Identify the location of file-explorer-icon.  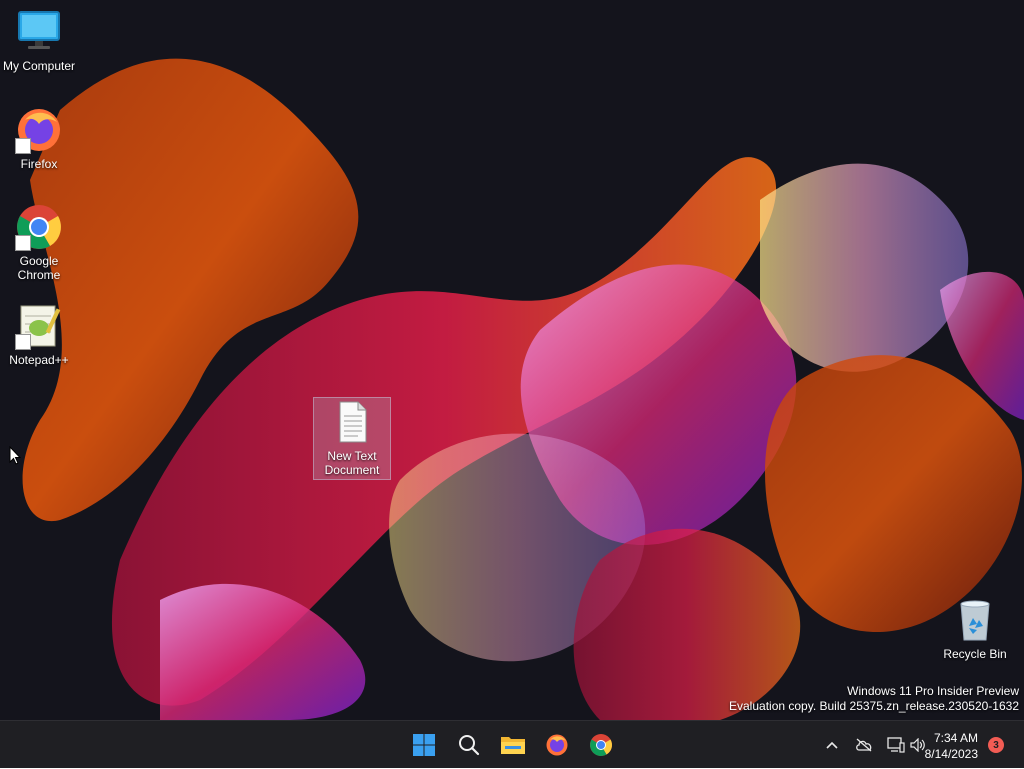
(513, 745).